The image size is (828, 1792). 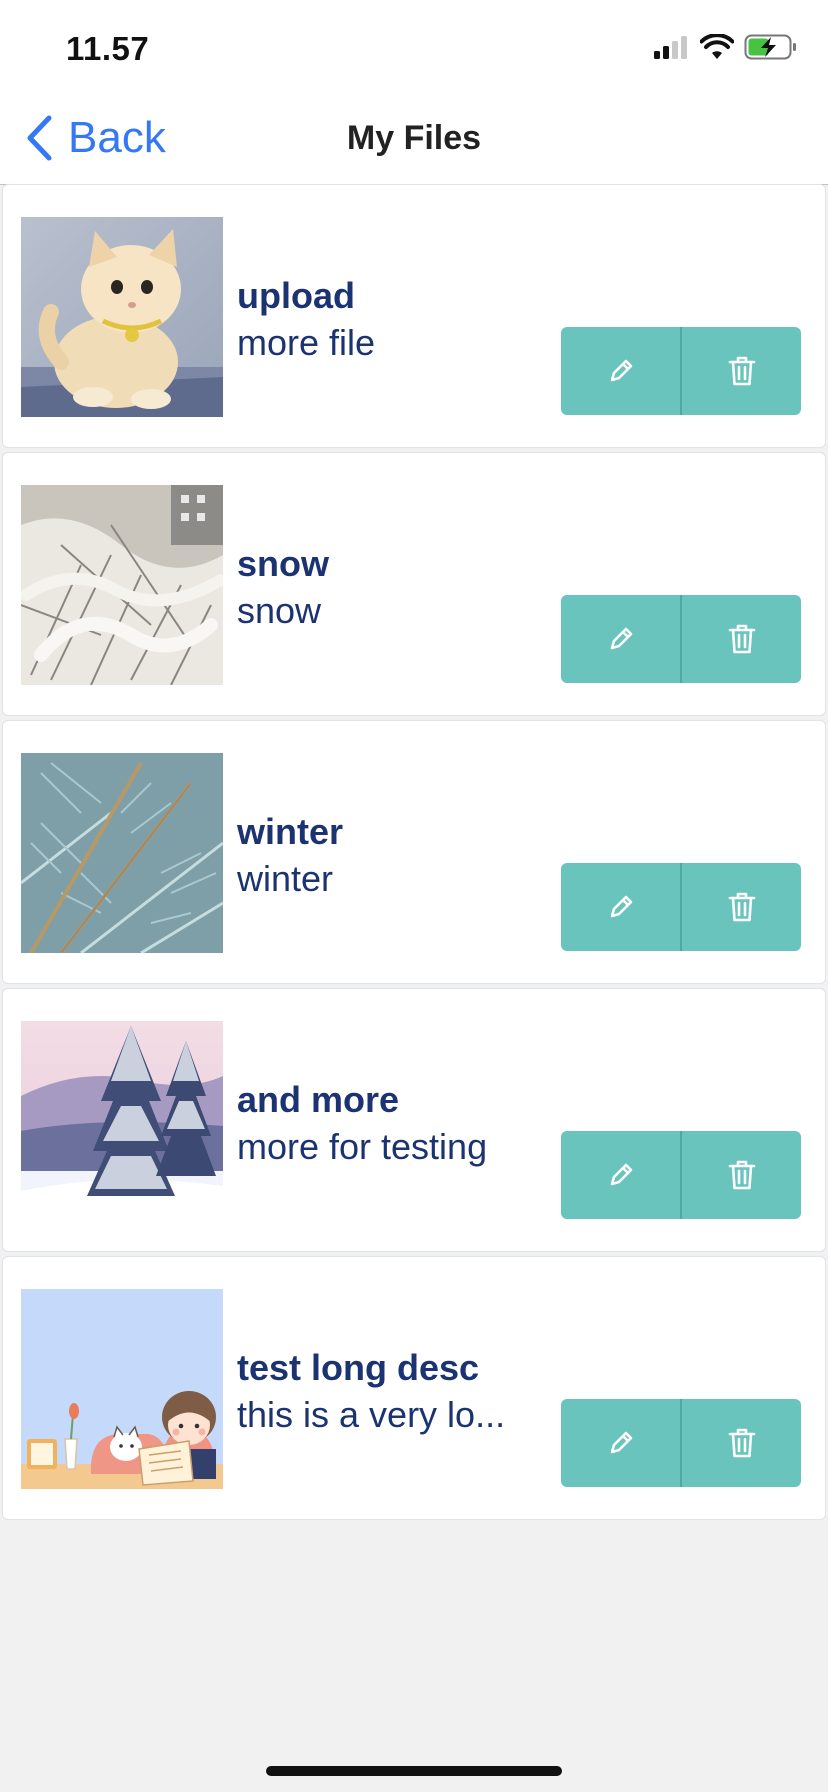 I want to click on wifi-icon, so click(x=717, y=49).